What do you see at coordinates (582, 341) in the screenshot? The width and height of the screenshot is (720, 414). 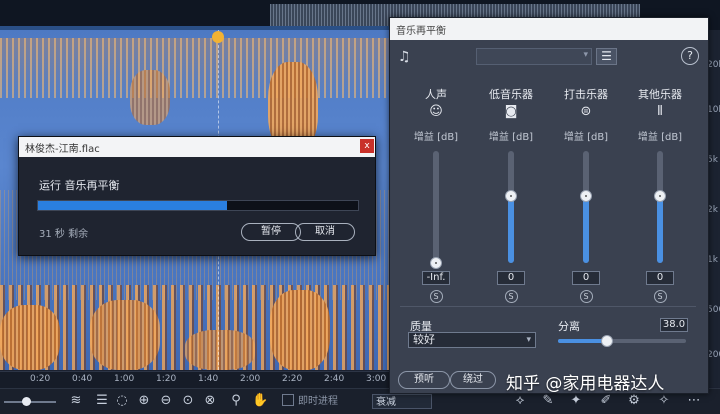 I see `separation-slider-fill` at bounding box center [582, 341].